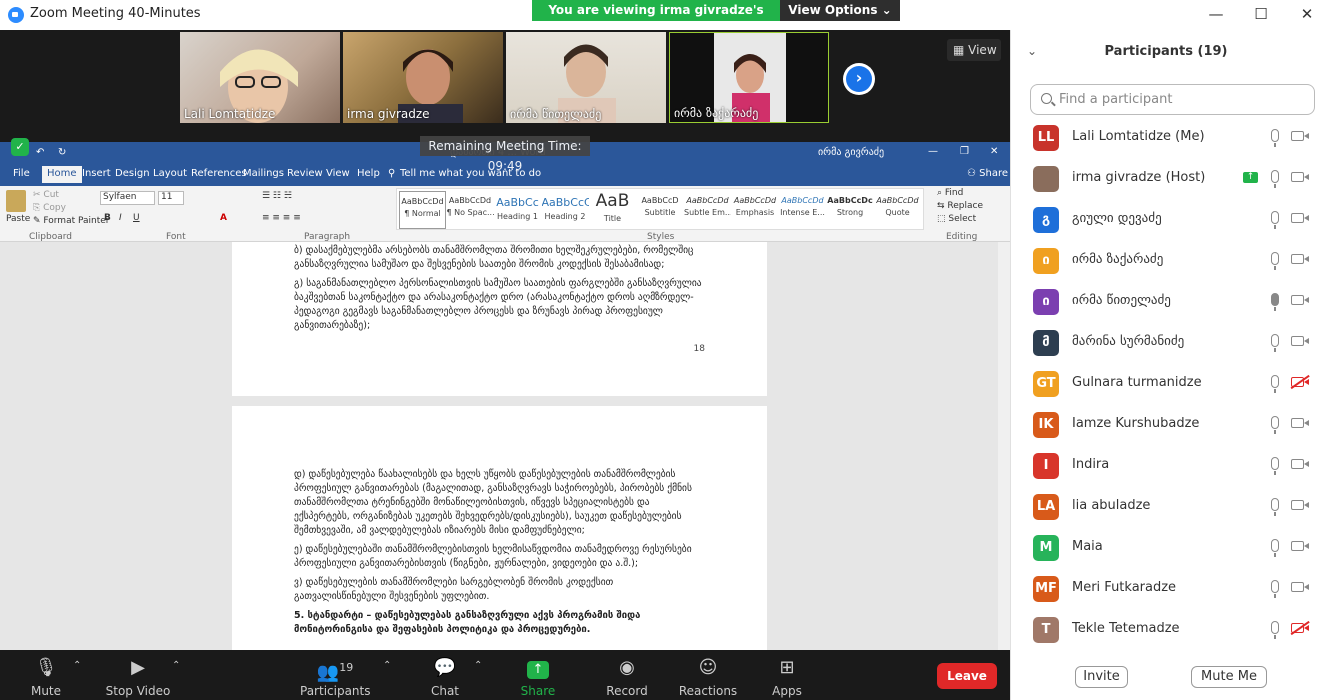 This screenshot has width=1320, height=700. What do you see at coordinates (219, 173) in the screenshot?
I see `tab-references: References` at bounding box center [219, 173].